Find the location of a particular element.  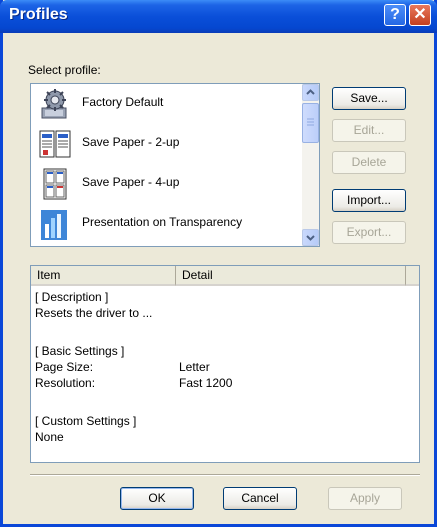

chevron-down-icon is located at coordinates (310, 238).